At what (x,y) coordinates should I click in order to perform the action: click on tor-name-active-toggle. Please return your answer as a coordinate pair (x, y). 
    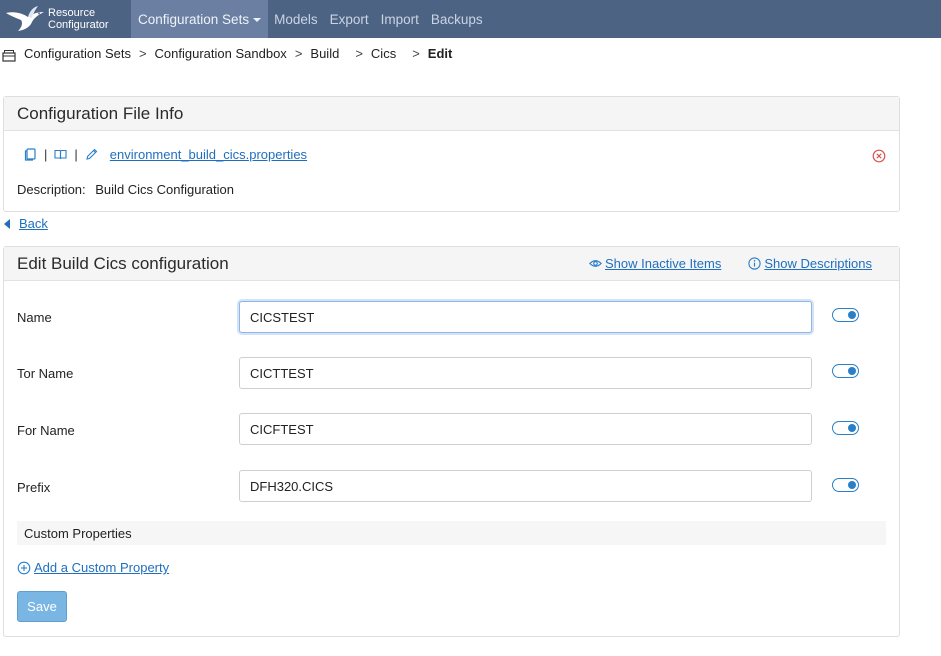
    Looking at the image, I should click on (845, 371).